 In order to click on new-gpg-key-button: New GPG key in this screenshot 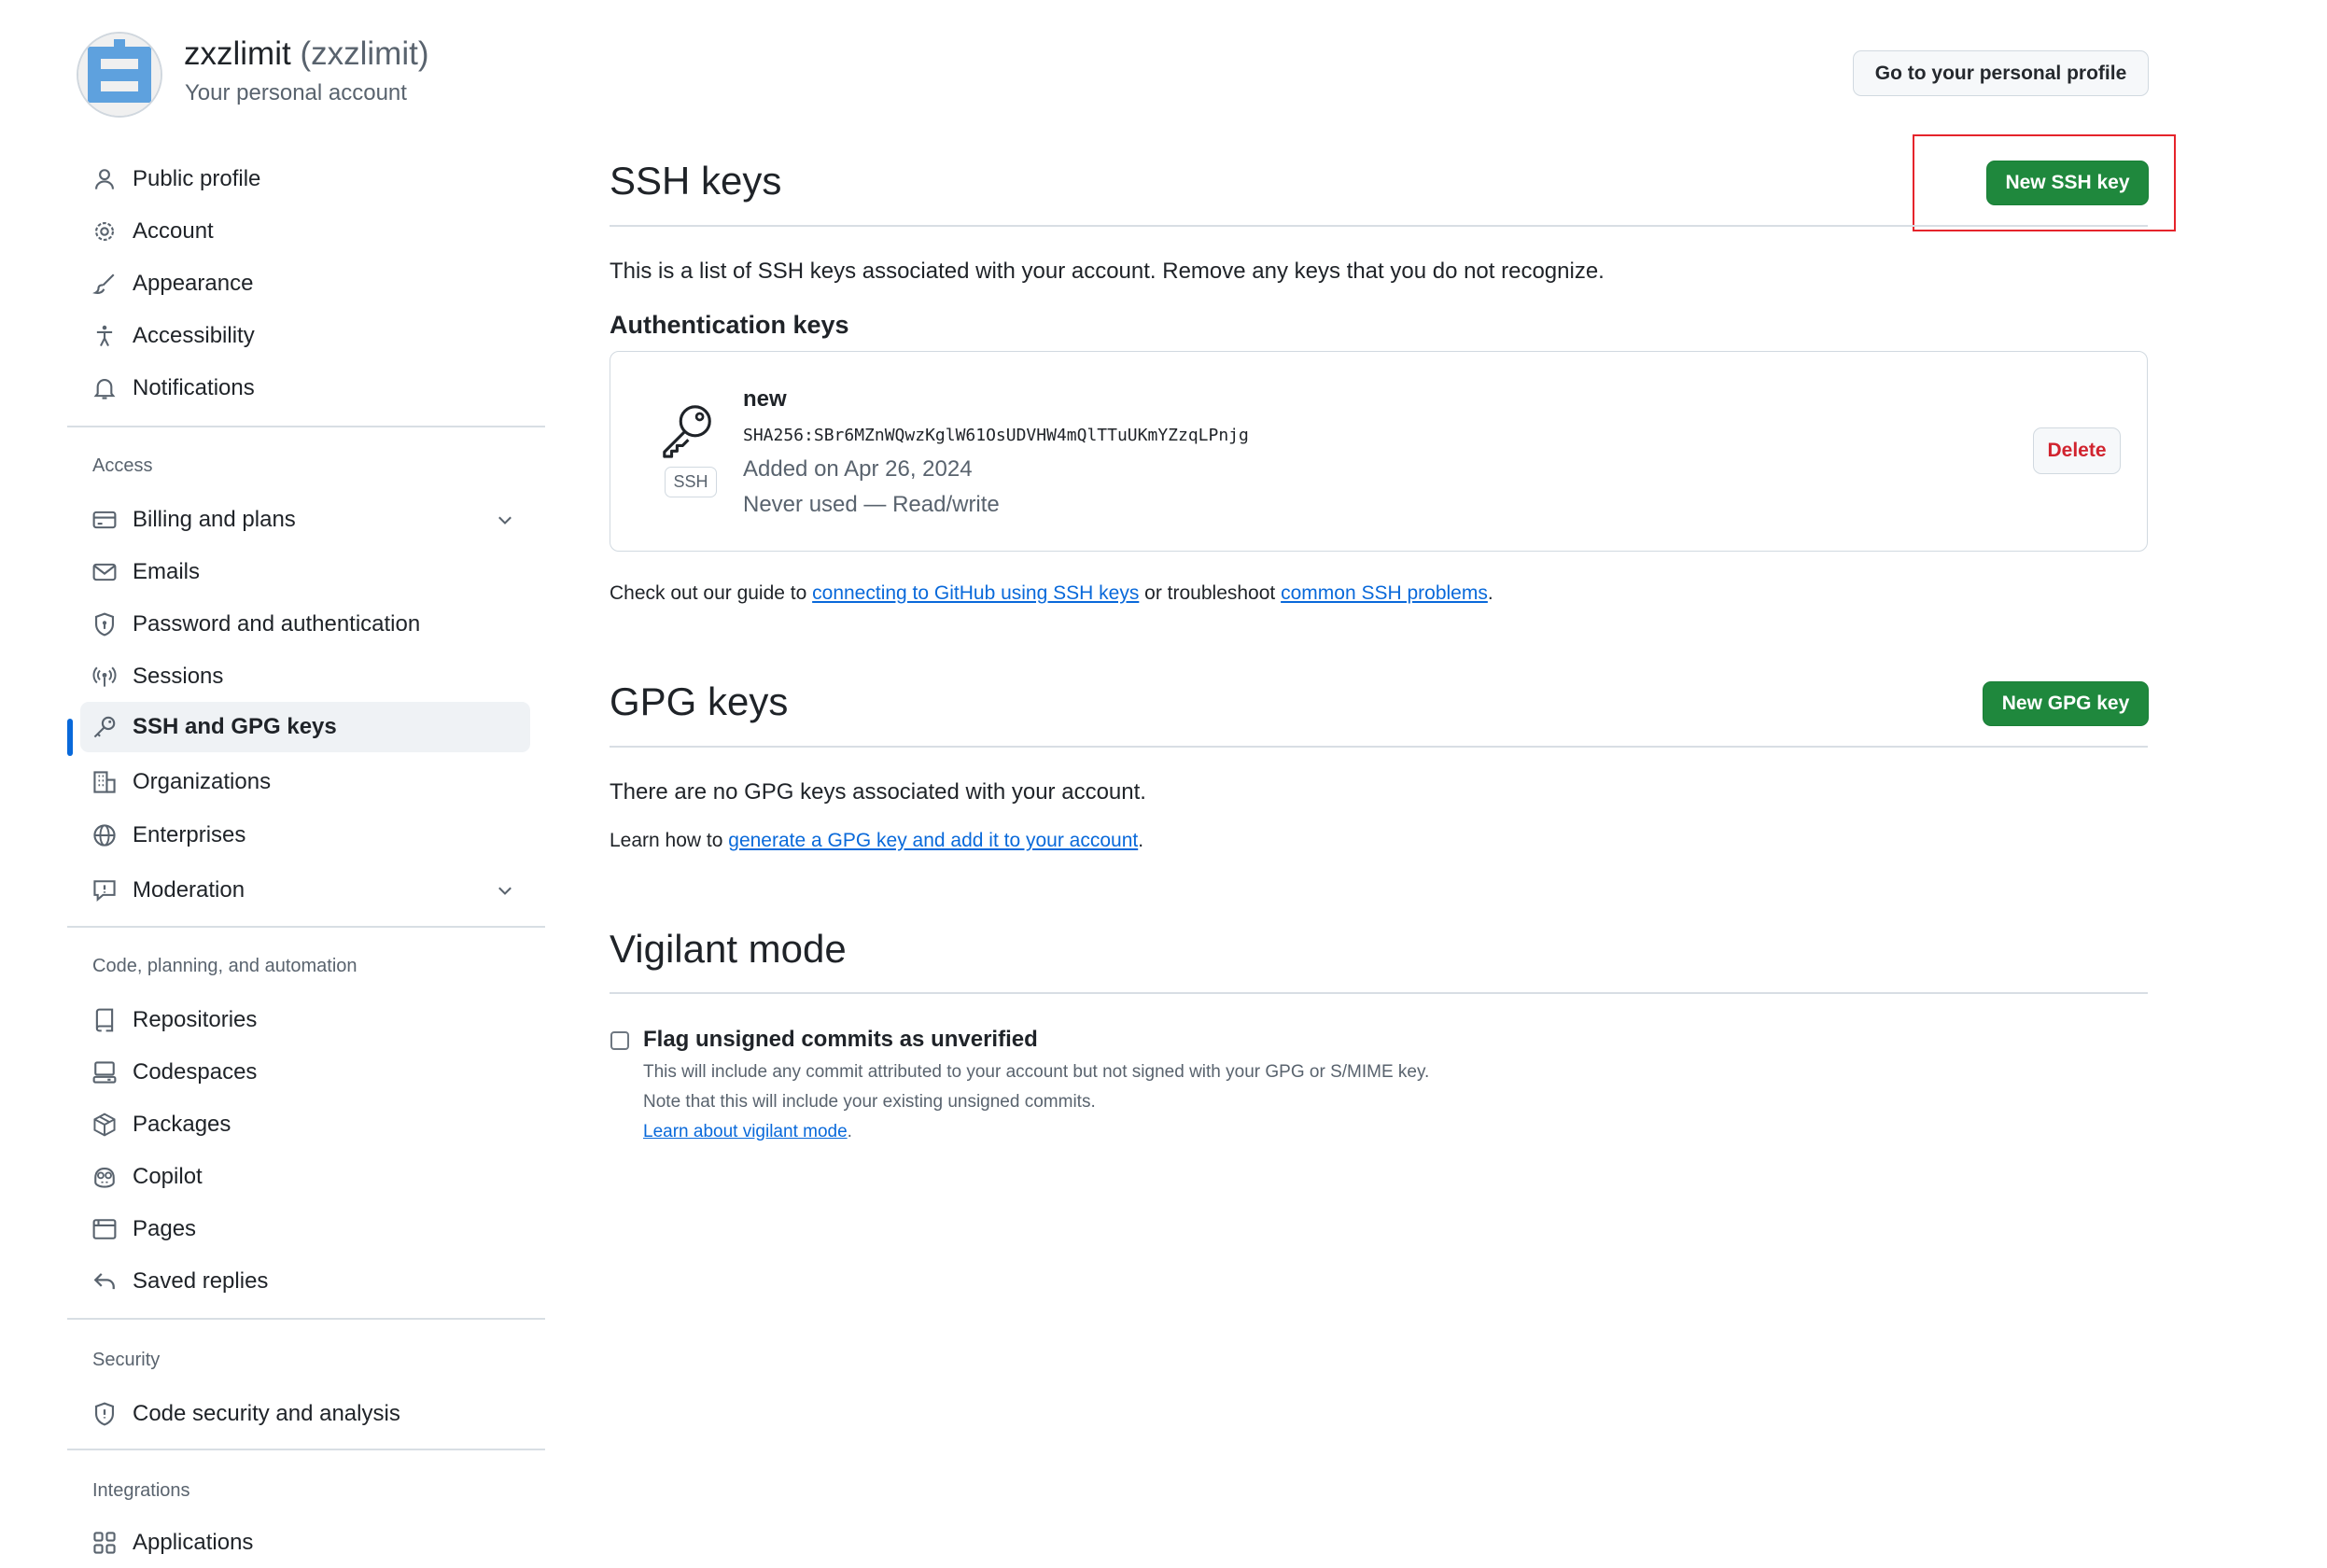, I will do `click(2066, 703)`.